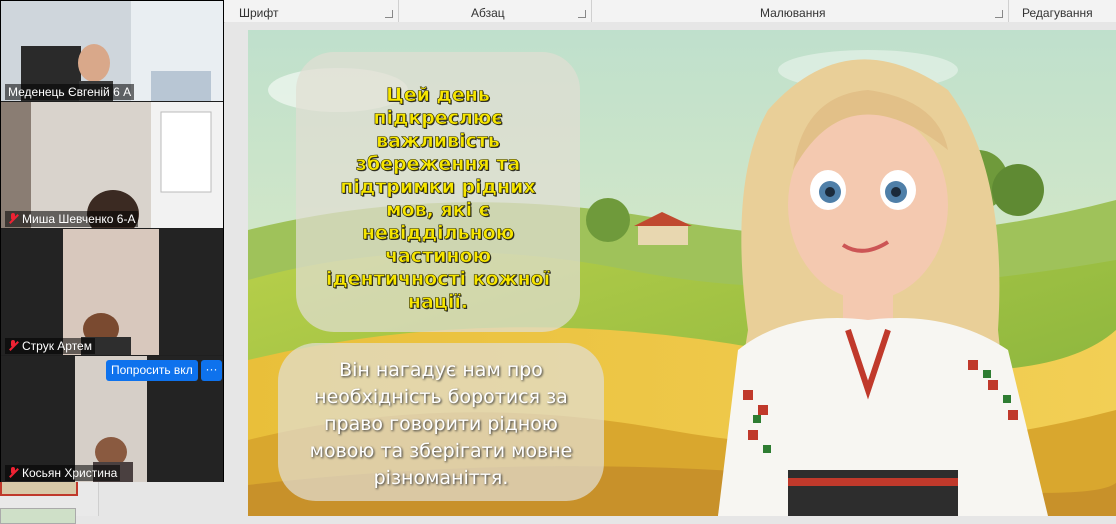 This screenshot has height=524, width=1116. What do you see at coordinates (441, 451) in the screenshot?
I see `bubble-line: мовою та зберігати мовне` at bounding box center [441, 451].